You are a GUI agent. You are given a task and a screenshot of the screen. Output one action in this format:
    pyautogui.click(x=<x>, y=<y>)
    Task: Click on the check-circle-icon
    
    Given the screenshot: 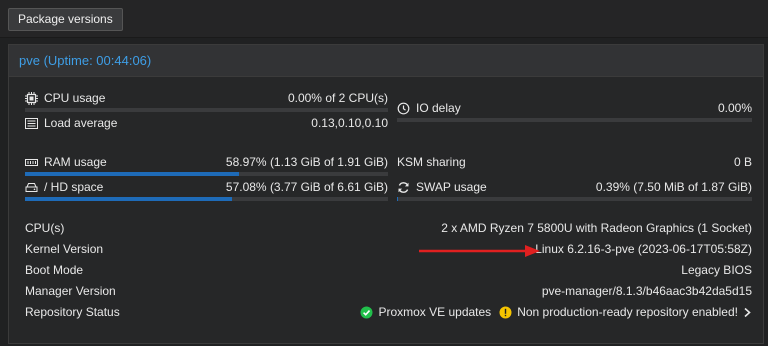 What is the action you would take?
    pyautogui.click(x=366, y=312)
    